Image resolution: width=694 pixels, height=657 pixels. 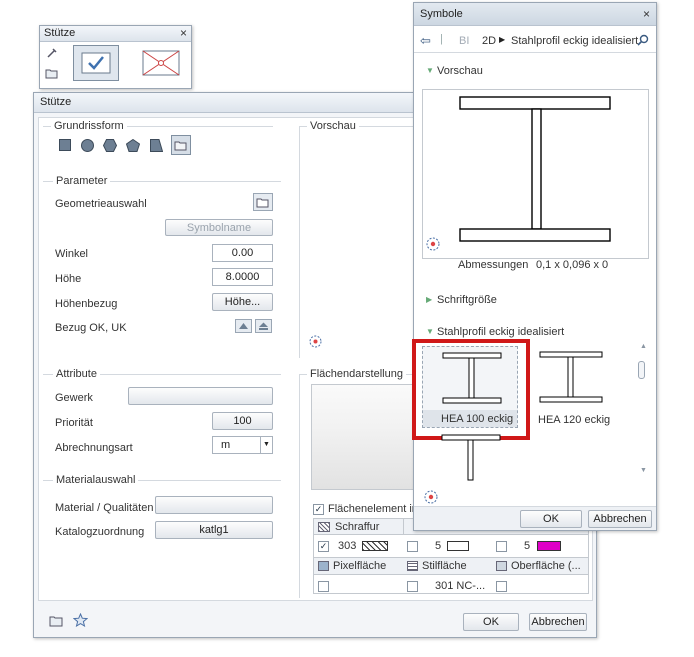 What do you see at coordinates (263, 202) in the screenshot?
I see `geometrie-folder-icon` at bounding box center [263, 202].